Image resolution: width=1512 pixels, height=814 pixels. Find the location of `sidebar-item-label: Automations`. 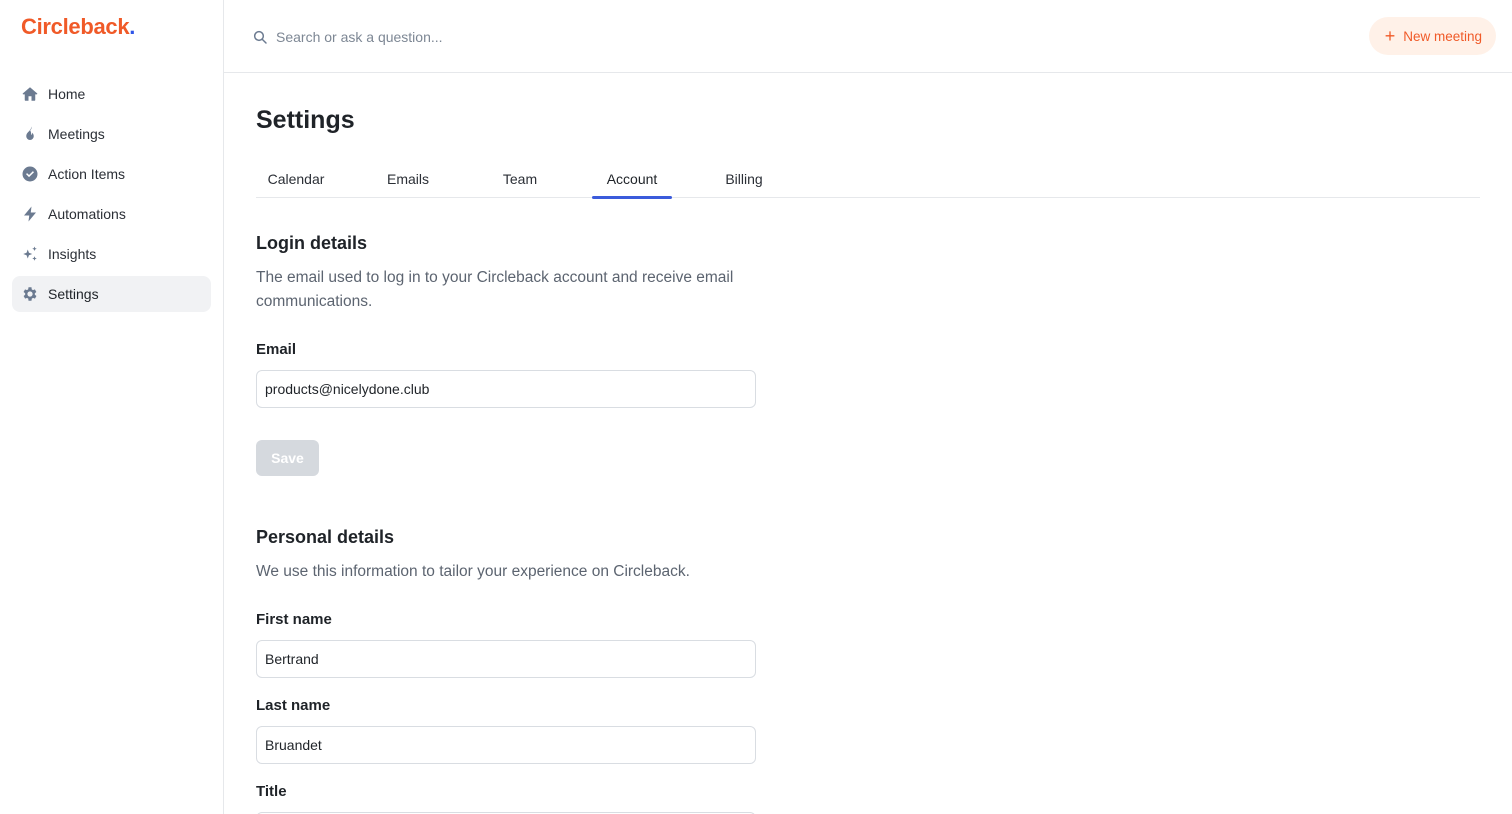

sidebar-item-label: Automations is located at coordinates (87, 214).